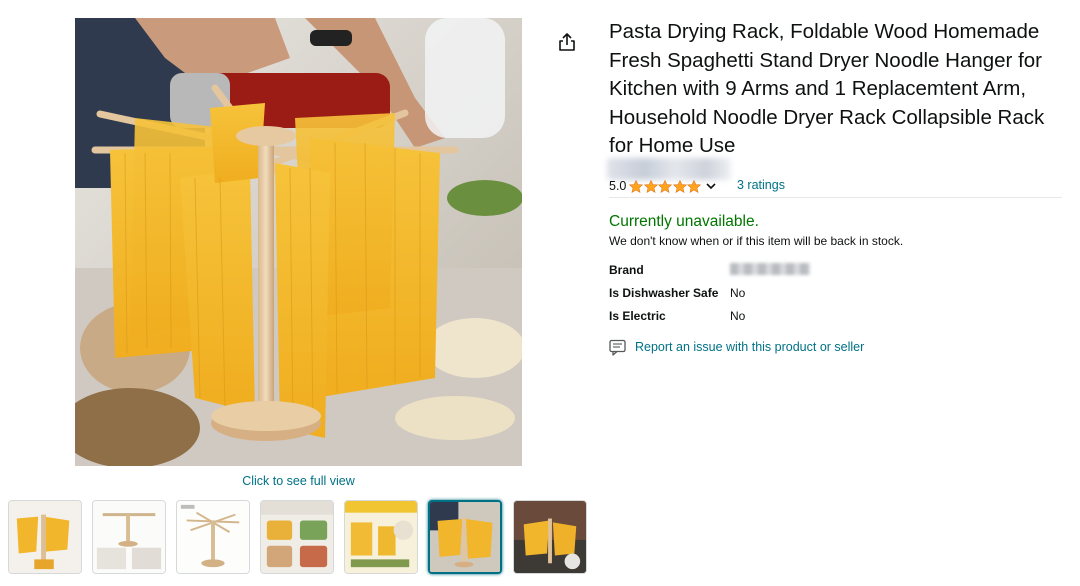 This screenshot has width=1080, height=586. Describe the element at coordinates (626, 270) in the screenshot. I see `attribute-label-brand: Brand` at that location.